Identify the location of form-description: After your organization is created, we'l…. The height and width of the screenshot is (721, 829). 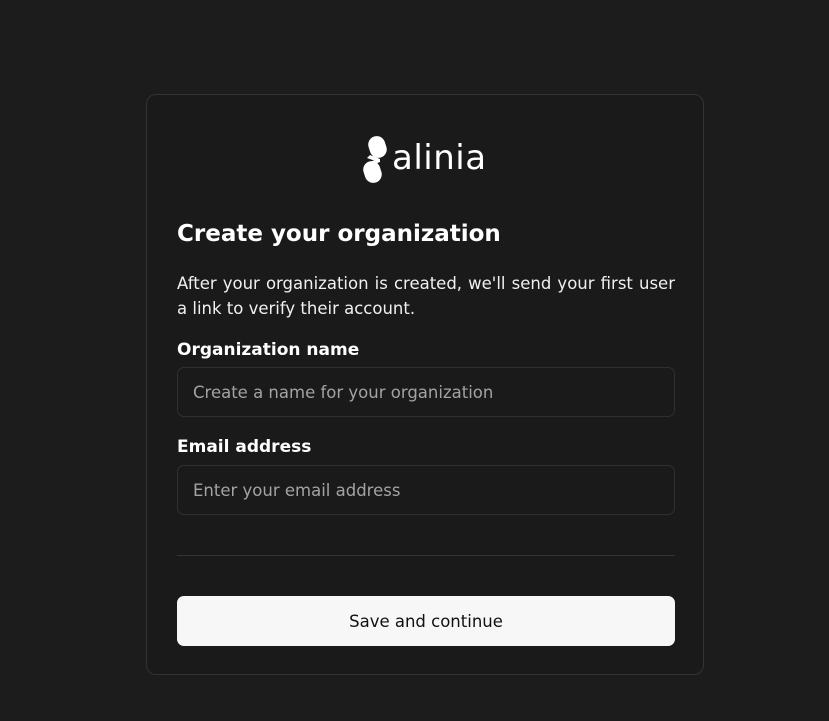
(426, 296).